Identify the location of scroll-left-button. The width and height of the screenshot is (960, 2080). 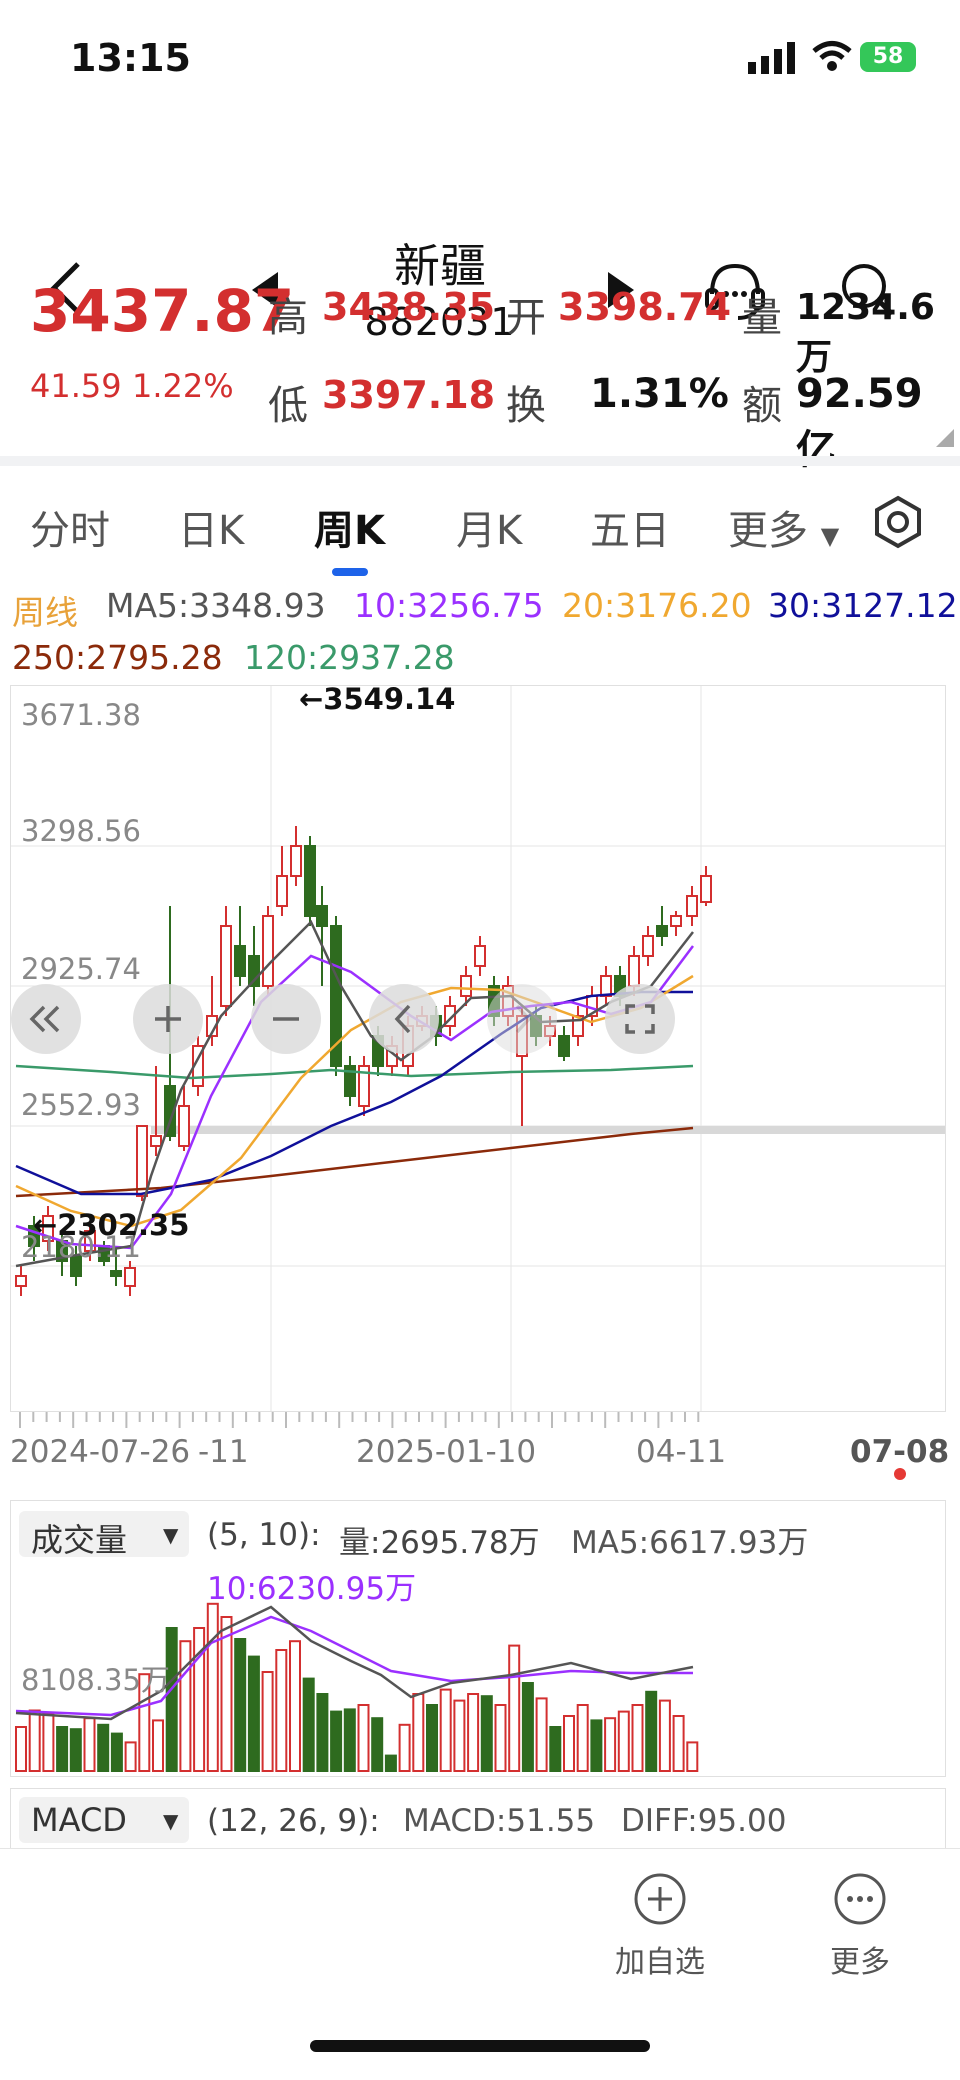
(404, 1019).